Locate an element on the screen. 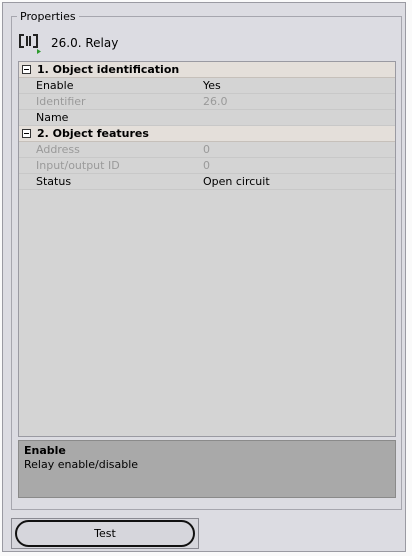 The height and width of the screenshot is (556, 412). description-title: Enable is located at coordinates (45, 450).